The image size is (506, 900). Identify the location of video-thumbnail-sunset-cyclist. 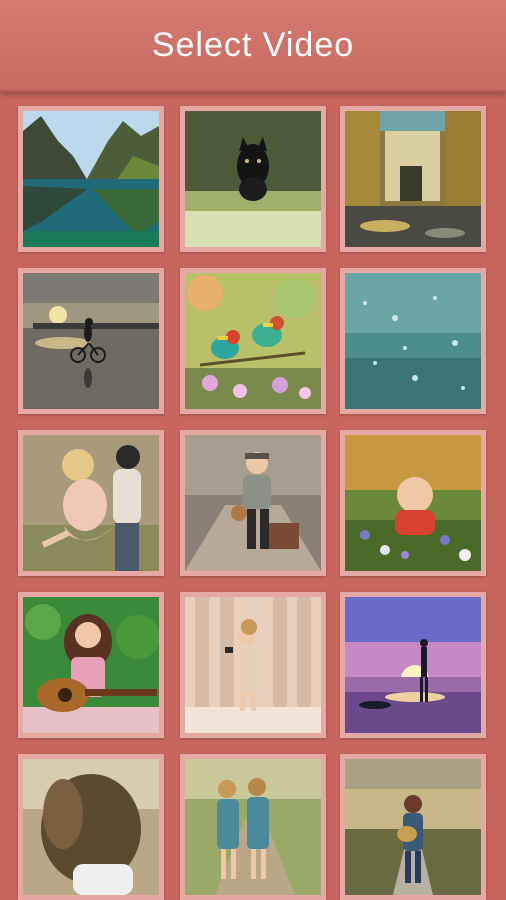
(91, 341).